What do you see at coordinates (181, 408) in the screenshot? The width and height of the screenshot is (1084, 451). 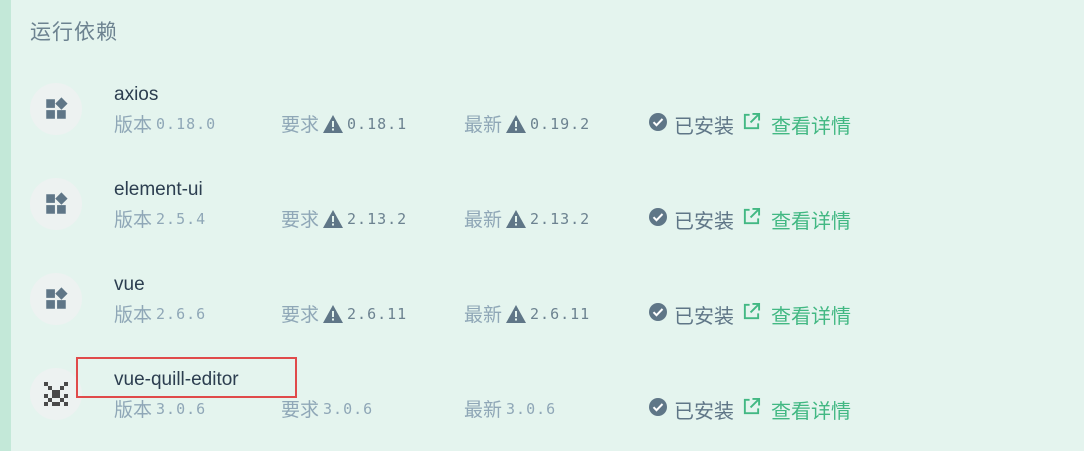 I see `version-value: 3.0.6` at bounding box center [181, 408].